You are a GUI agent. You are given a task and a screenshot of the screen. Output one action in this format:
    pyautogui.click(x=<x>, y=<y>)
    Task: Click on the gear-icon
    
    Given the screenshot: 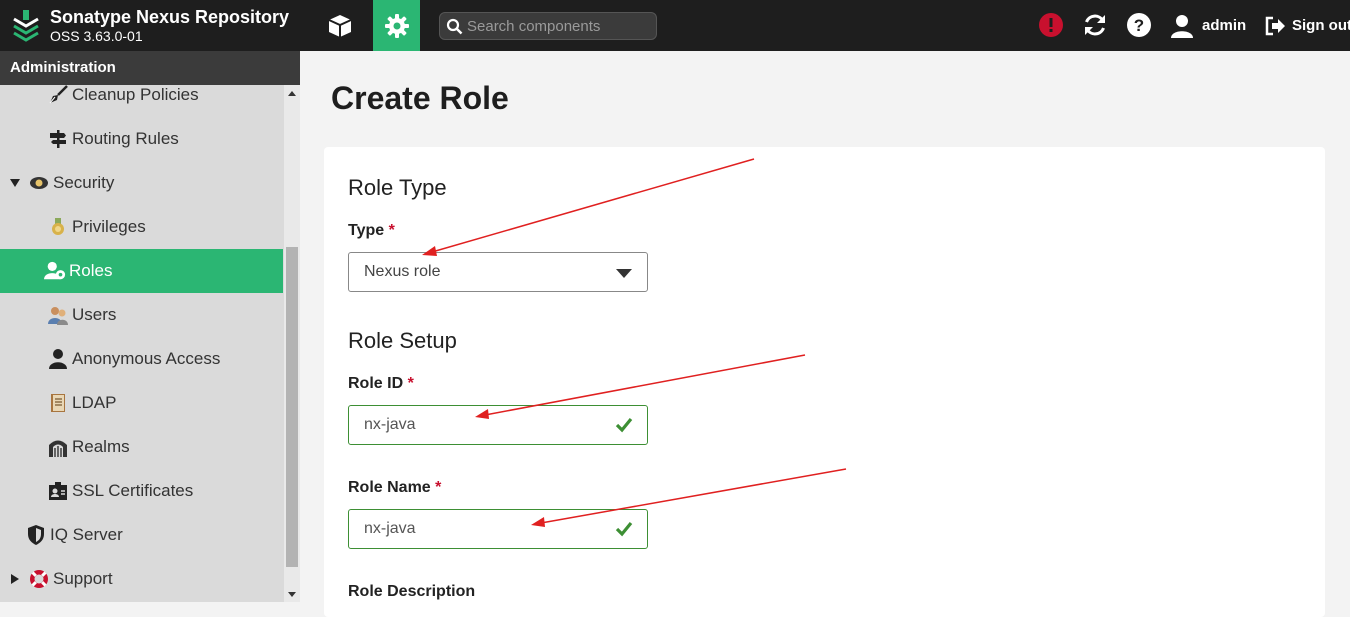 What is the action you would take?
    pyautogui.click(x=396, y=25)
    